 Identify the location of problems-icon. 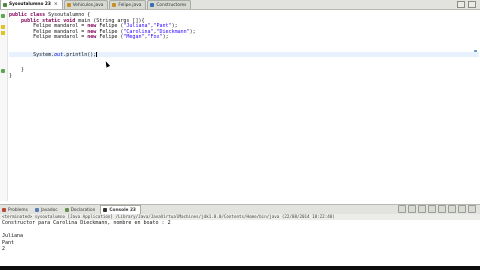
(4, 210).